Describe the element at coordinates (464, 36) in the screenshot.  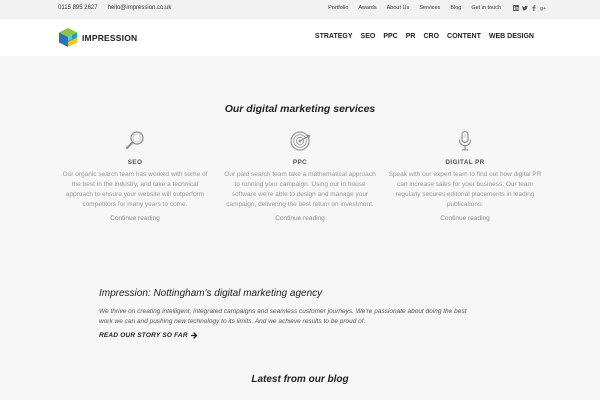
I see `nav-item-content: CONTENT` at that location.